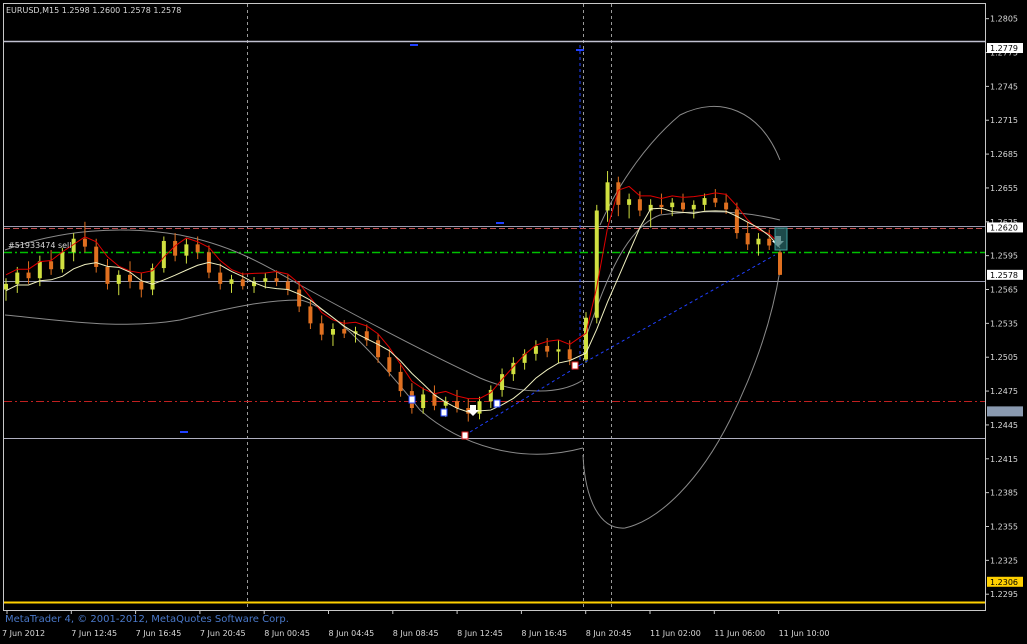 This screenshot has height=644, width=1027. Describe the element at coordinates (804, 633) in the screenshot. I see `x-tick-label: 11 Jun 10:00` at that location.